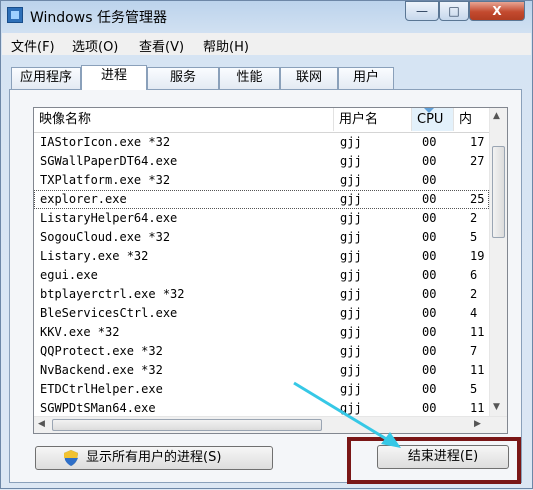 This screenshot has height=490, width=533. I want to click on menu-options: 选项(O), so click(95, 45).